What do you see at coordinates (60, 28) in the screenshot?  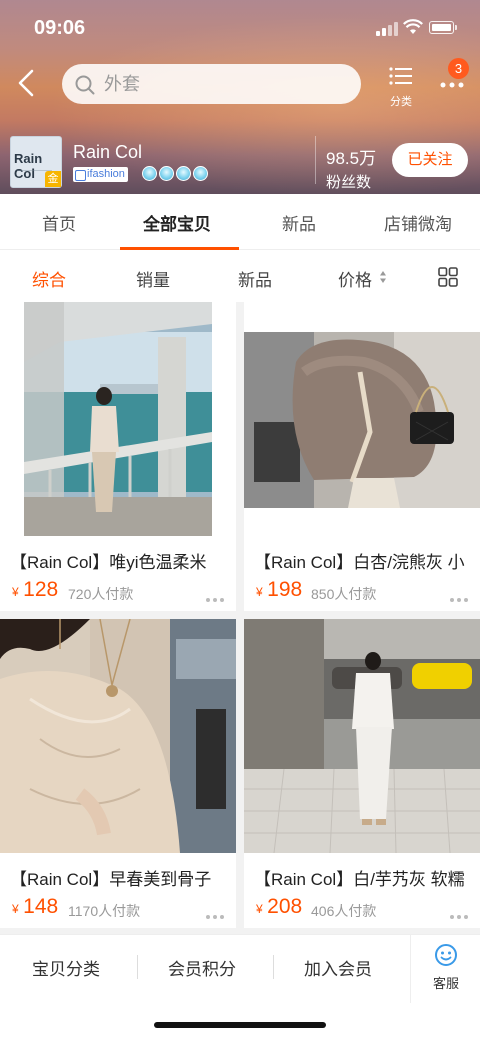 I see `status-time: 09:06` at bounding box center [60, 28].